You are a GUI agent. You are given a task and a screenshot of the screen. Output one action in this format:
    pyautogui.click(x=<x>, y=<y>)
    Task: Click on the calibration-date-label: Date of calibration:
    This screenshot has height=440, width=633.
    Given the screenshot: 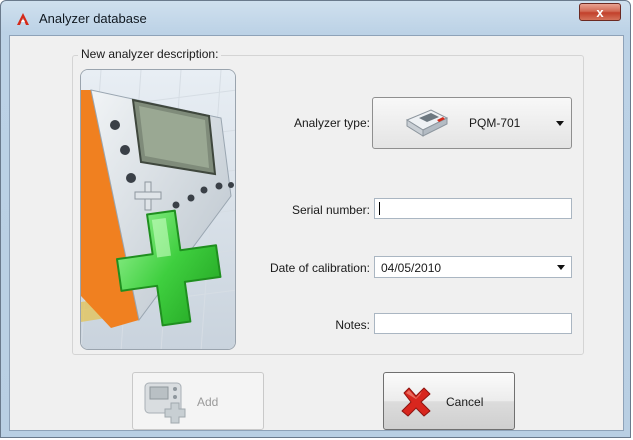 What is the action you would take?
    pyautogui.click(x=319, y=268)
    